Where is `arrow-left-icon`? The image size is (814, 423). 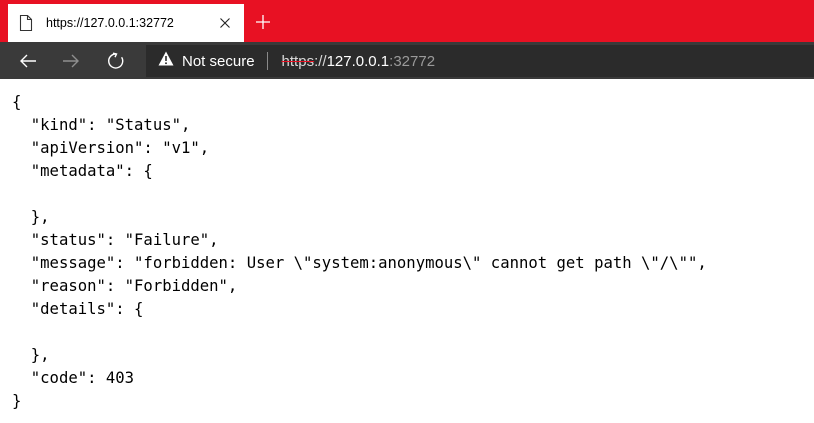
arrow-left-icon is located at coordinates (28, 60).